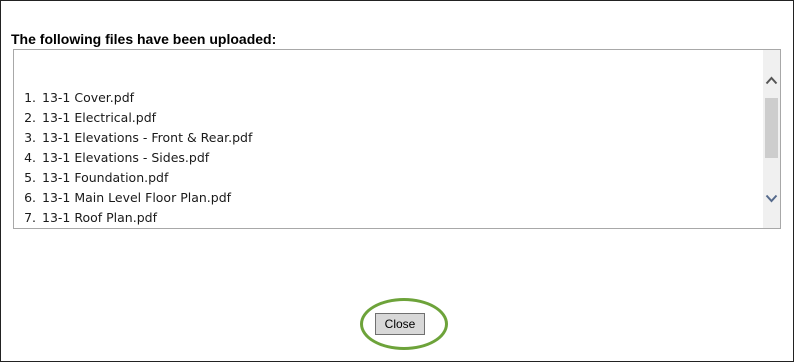 The height and width of the screenshot is (362, 794). What do you see at coordinates (147, 137) in the screenshot?
I see `file-name: 13-1 Elevations - Front & Rear.pdf` at bounding box center [147, 137].